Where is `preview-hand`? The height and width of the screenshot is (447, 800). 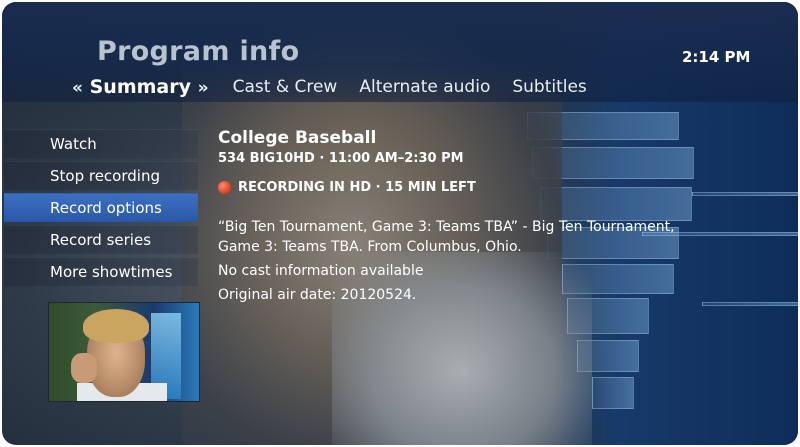
preview-hand is located at coordinates (84, 368).